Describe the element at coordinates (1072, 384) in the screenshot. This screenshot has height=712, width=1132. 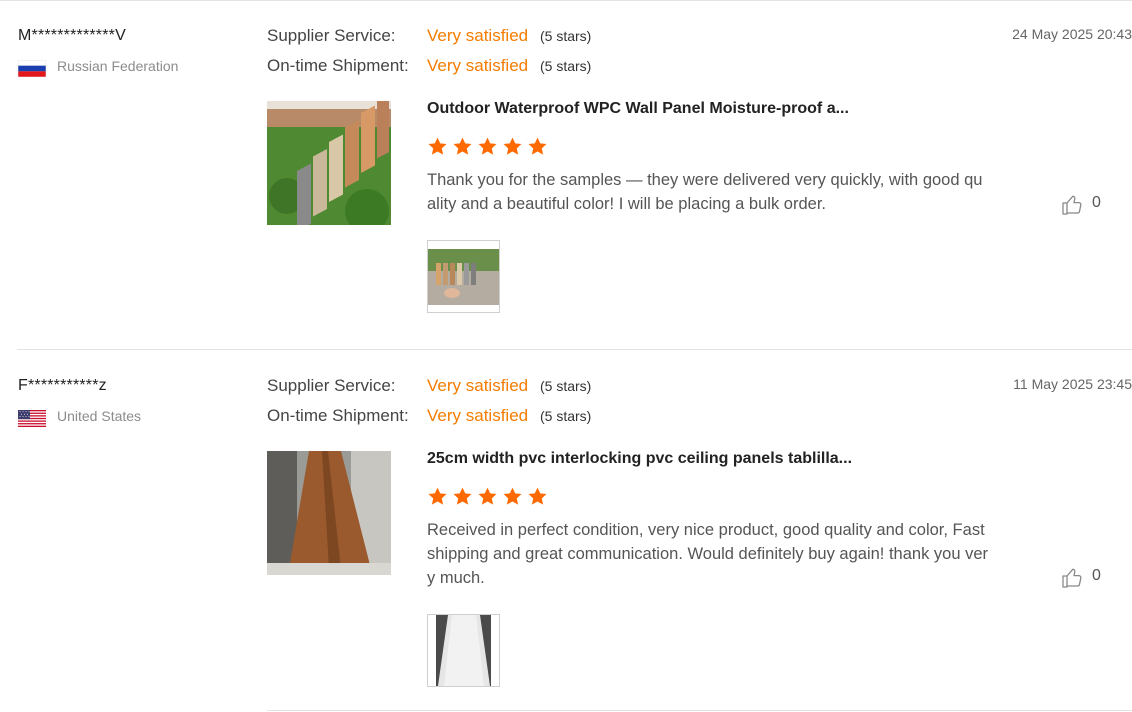
I see `review-date: 11 May 2025 23:45` at that location.